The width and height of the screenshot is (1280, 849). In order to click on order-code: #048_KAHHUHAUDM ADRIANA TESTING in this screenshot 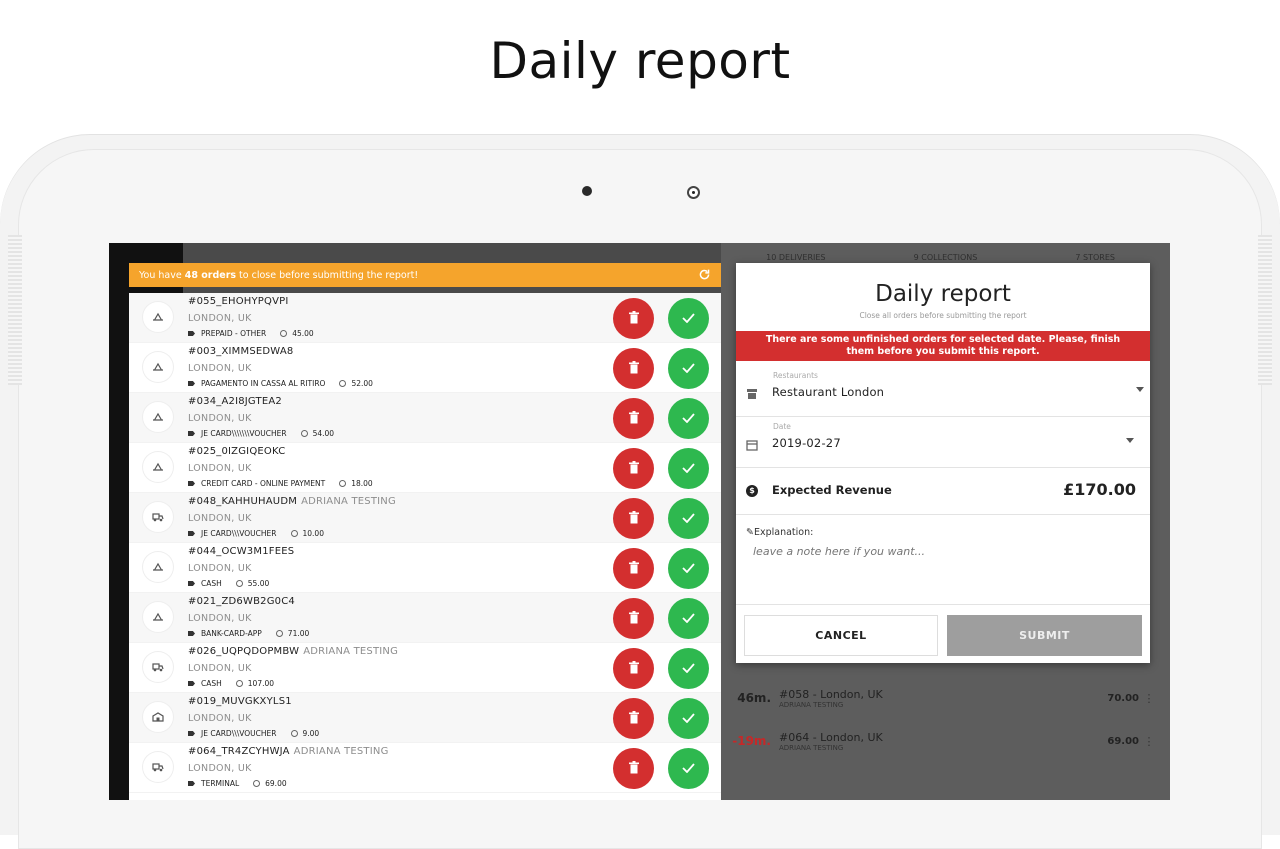, I will do `click(292, 501)`.